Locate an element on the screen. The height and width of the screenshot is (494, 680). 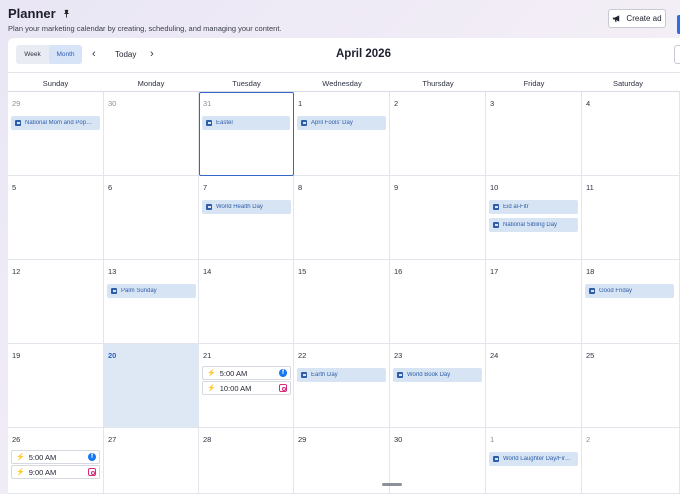
day-cell: 1 April Fools' Day is located at coordinates (342, 134).